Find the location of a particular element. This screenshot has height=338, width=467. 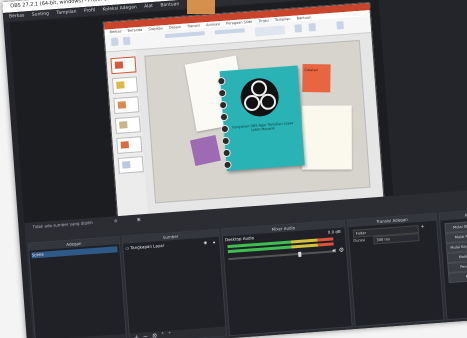

controls-title: Kontrol is located at coordinates (453, 214).